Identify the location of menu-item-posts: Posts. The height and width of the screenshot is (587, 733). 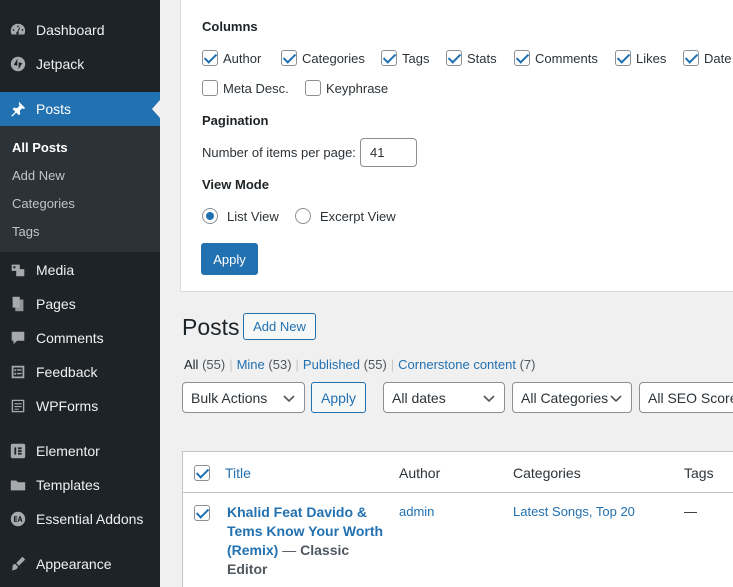
(80, 109).